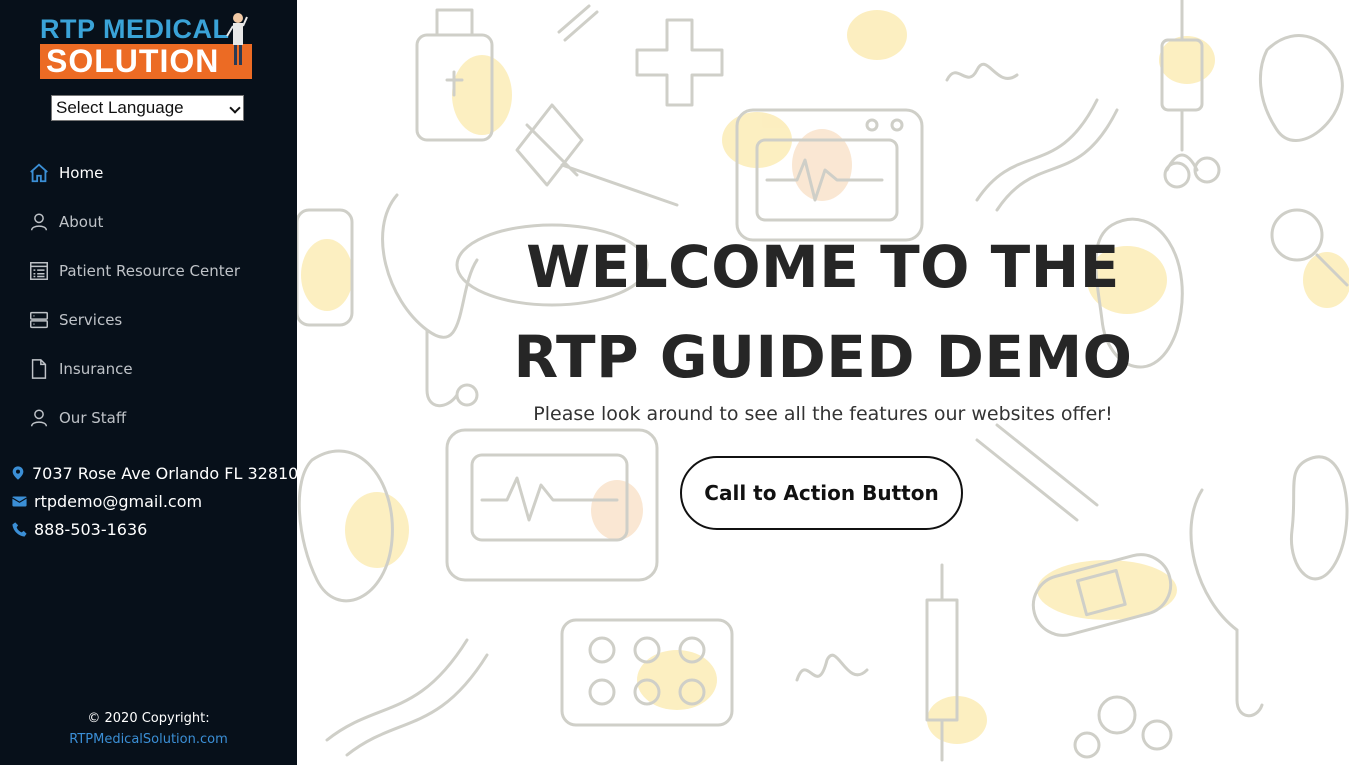 Image resolution: width=1349 pixels, height=765 pixels. Describe the element at coordinates (91, 529) in the screenshot. I see `phone-text: 888-503-1636` at that location.